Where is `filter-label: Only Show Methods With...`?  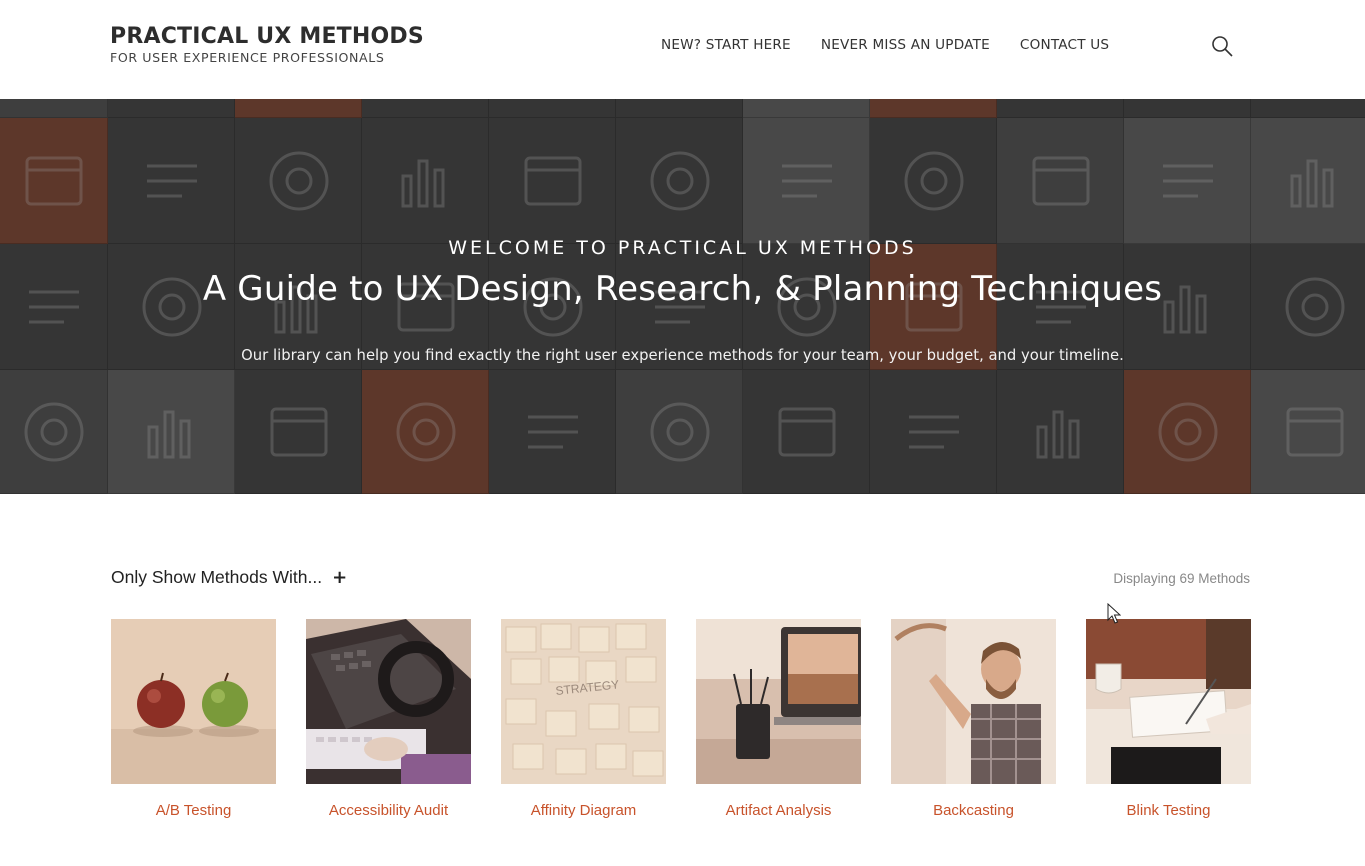
filter-label: Only Show Methods With... is located at coordinates (217, 577).